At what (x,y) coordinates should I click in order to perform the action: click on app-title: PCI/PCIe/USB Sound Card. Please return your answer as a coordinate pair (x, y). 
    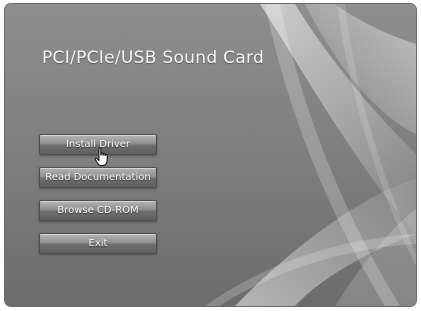
    Looking at the image, I should click on (153, 58).